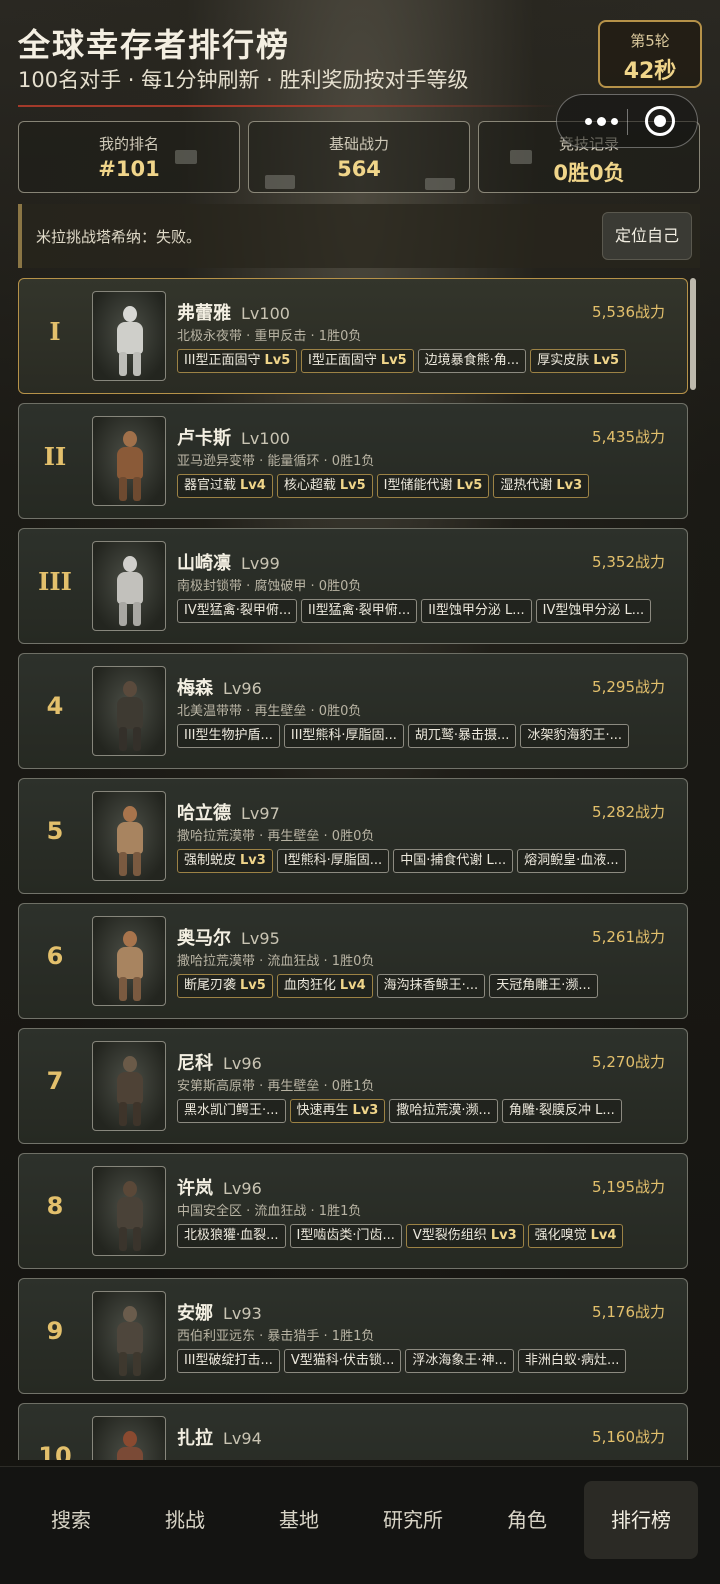 The width and height of the screenshot is (720, 1584). What do you see at coordinates (71, 1520) in the screenshot?
I see `nav-tab-search: 搜索` at bounding box center [71, 1520].